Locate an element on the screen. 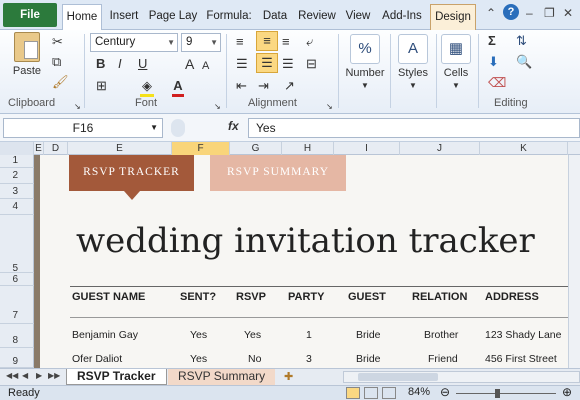 The width and height of the screenshot is (580, 400). row-header: 1 is located at coordinates (17, 161).